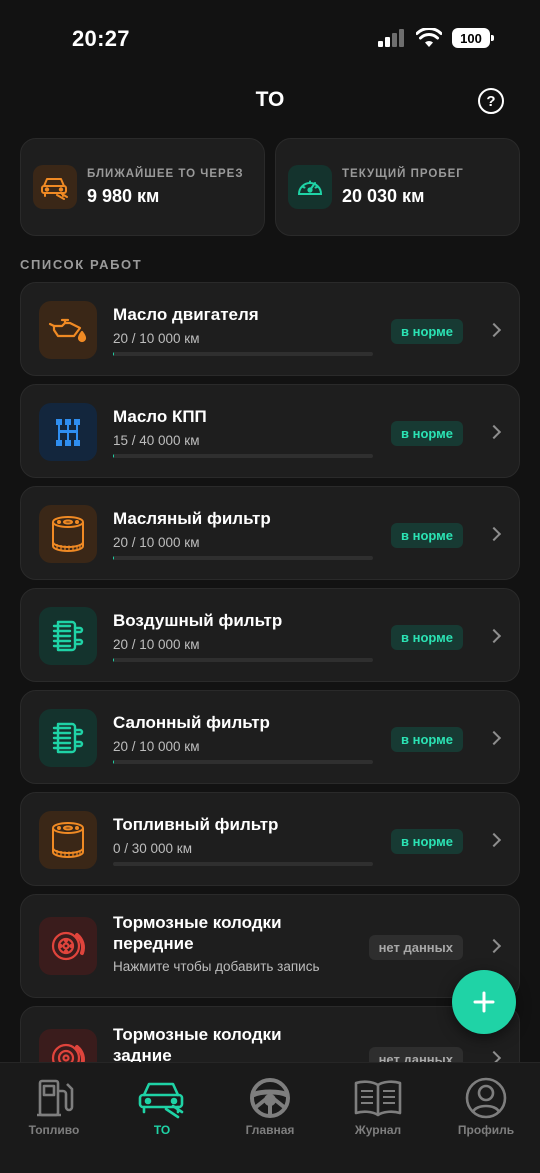 This screenshot has height=1173, width=540. What do you see at coordinates (216, 966) in the screenshot?
I see `work-hint: Нажмите чтобы добавить запись` at bounding box center [216, 966].